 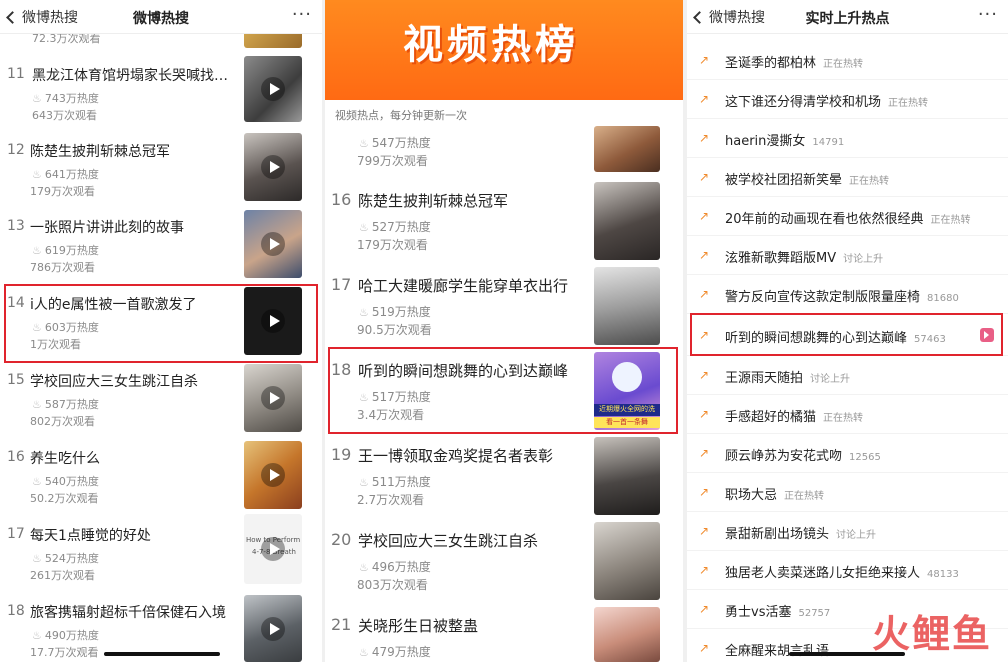 I want to click on list-item: ↗ 圣诞季的都柏林 正在热转, so click(x=847, y=60).